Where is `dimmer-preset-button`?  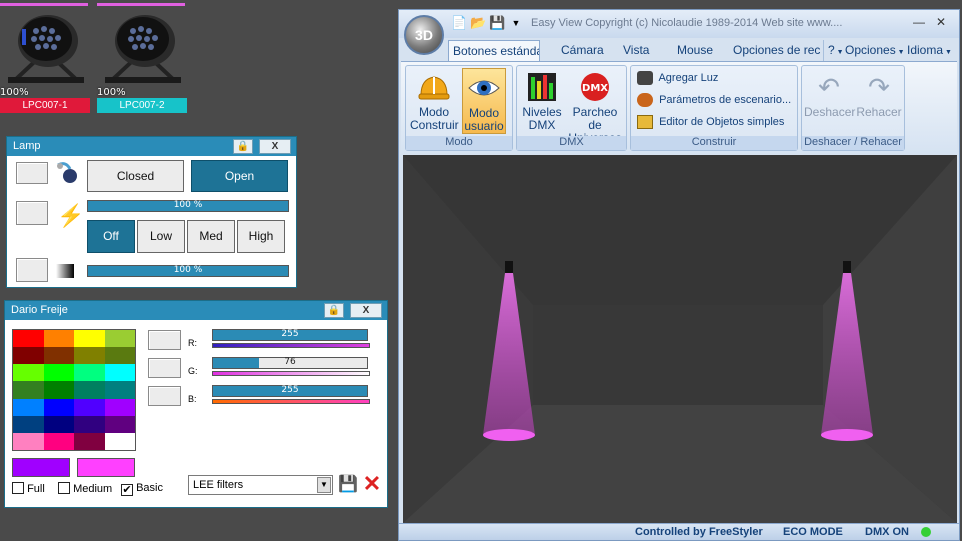
dimmer-preset-button is located at coordinates (32, 270).